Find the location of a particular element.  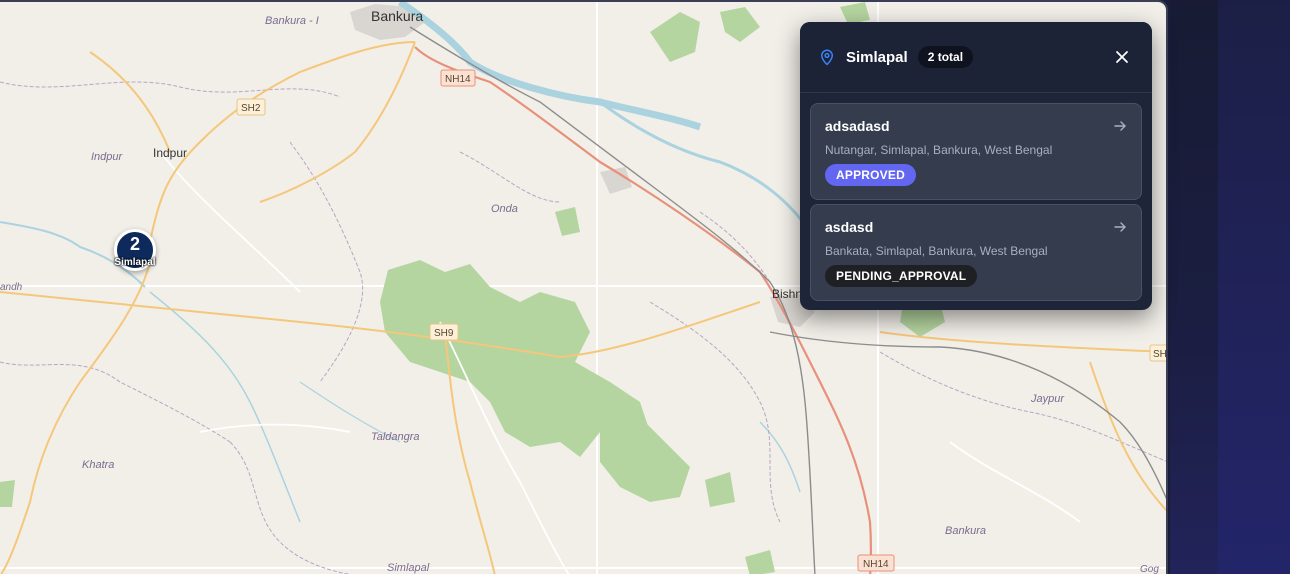

svg-text: SH2 is located at coordinates (251, 108).